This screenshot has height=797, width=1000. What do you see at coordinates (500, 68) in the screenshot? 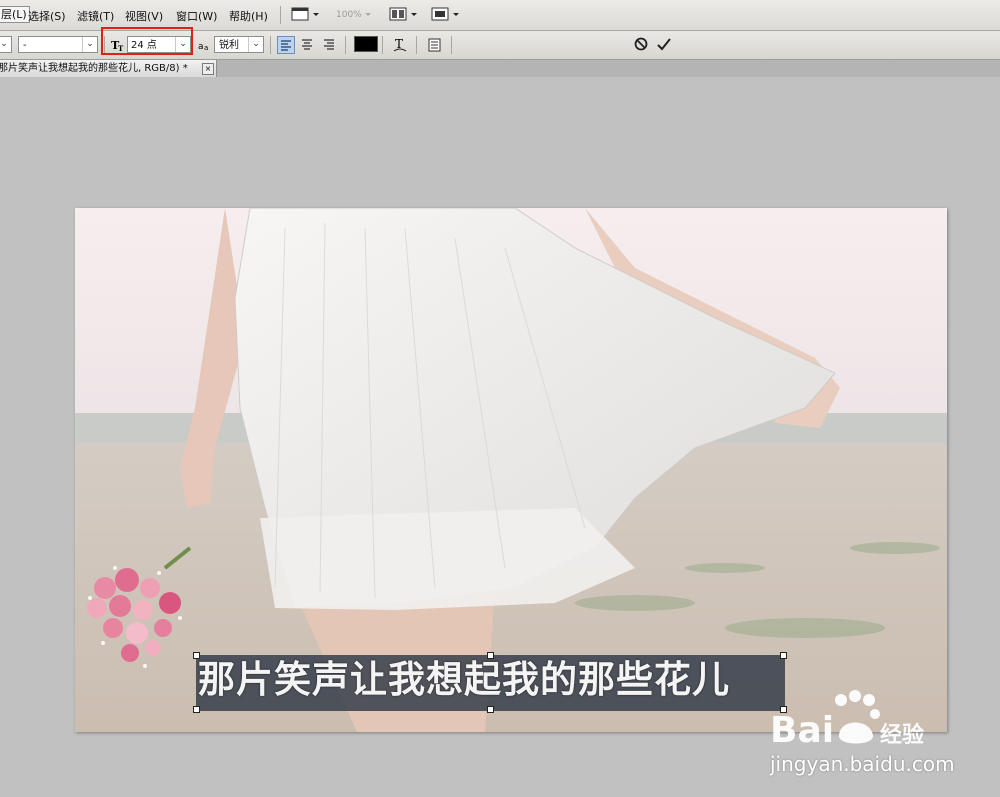
I see `document-tab-bar: 那片笑声让我想起我的那些花儿, RGB/8) * ×` at bounding box center [500, 68].